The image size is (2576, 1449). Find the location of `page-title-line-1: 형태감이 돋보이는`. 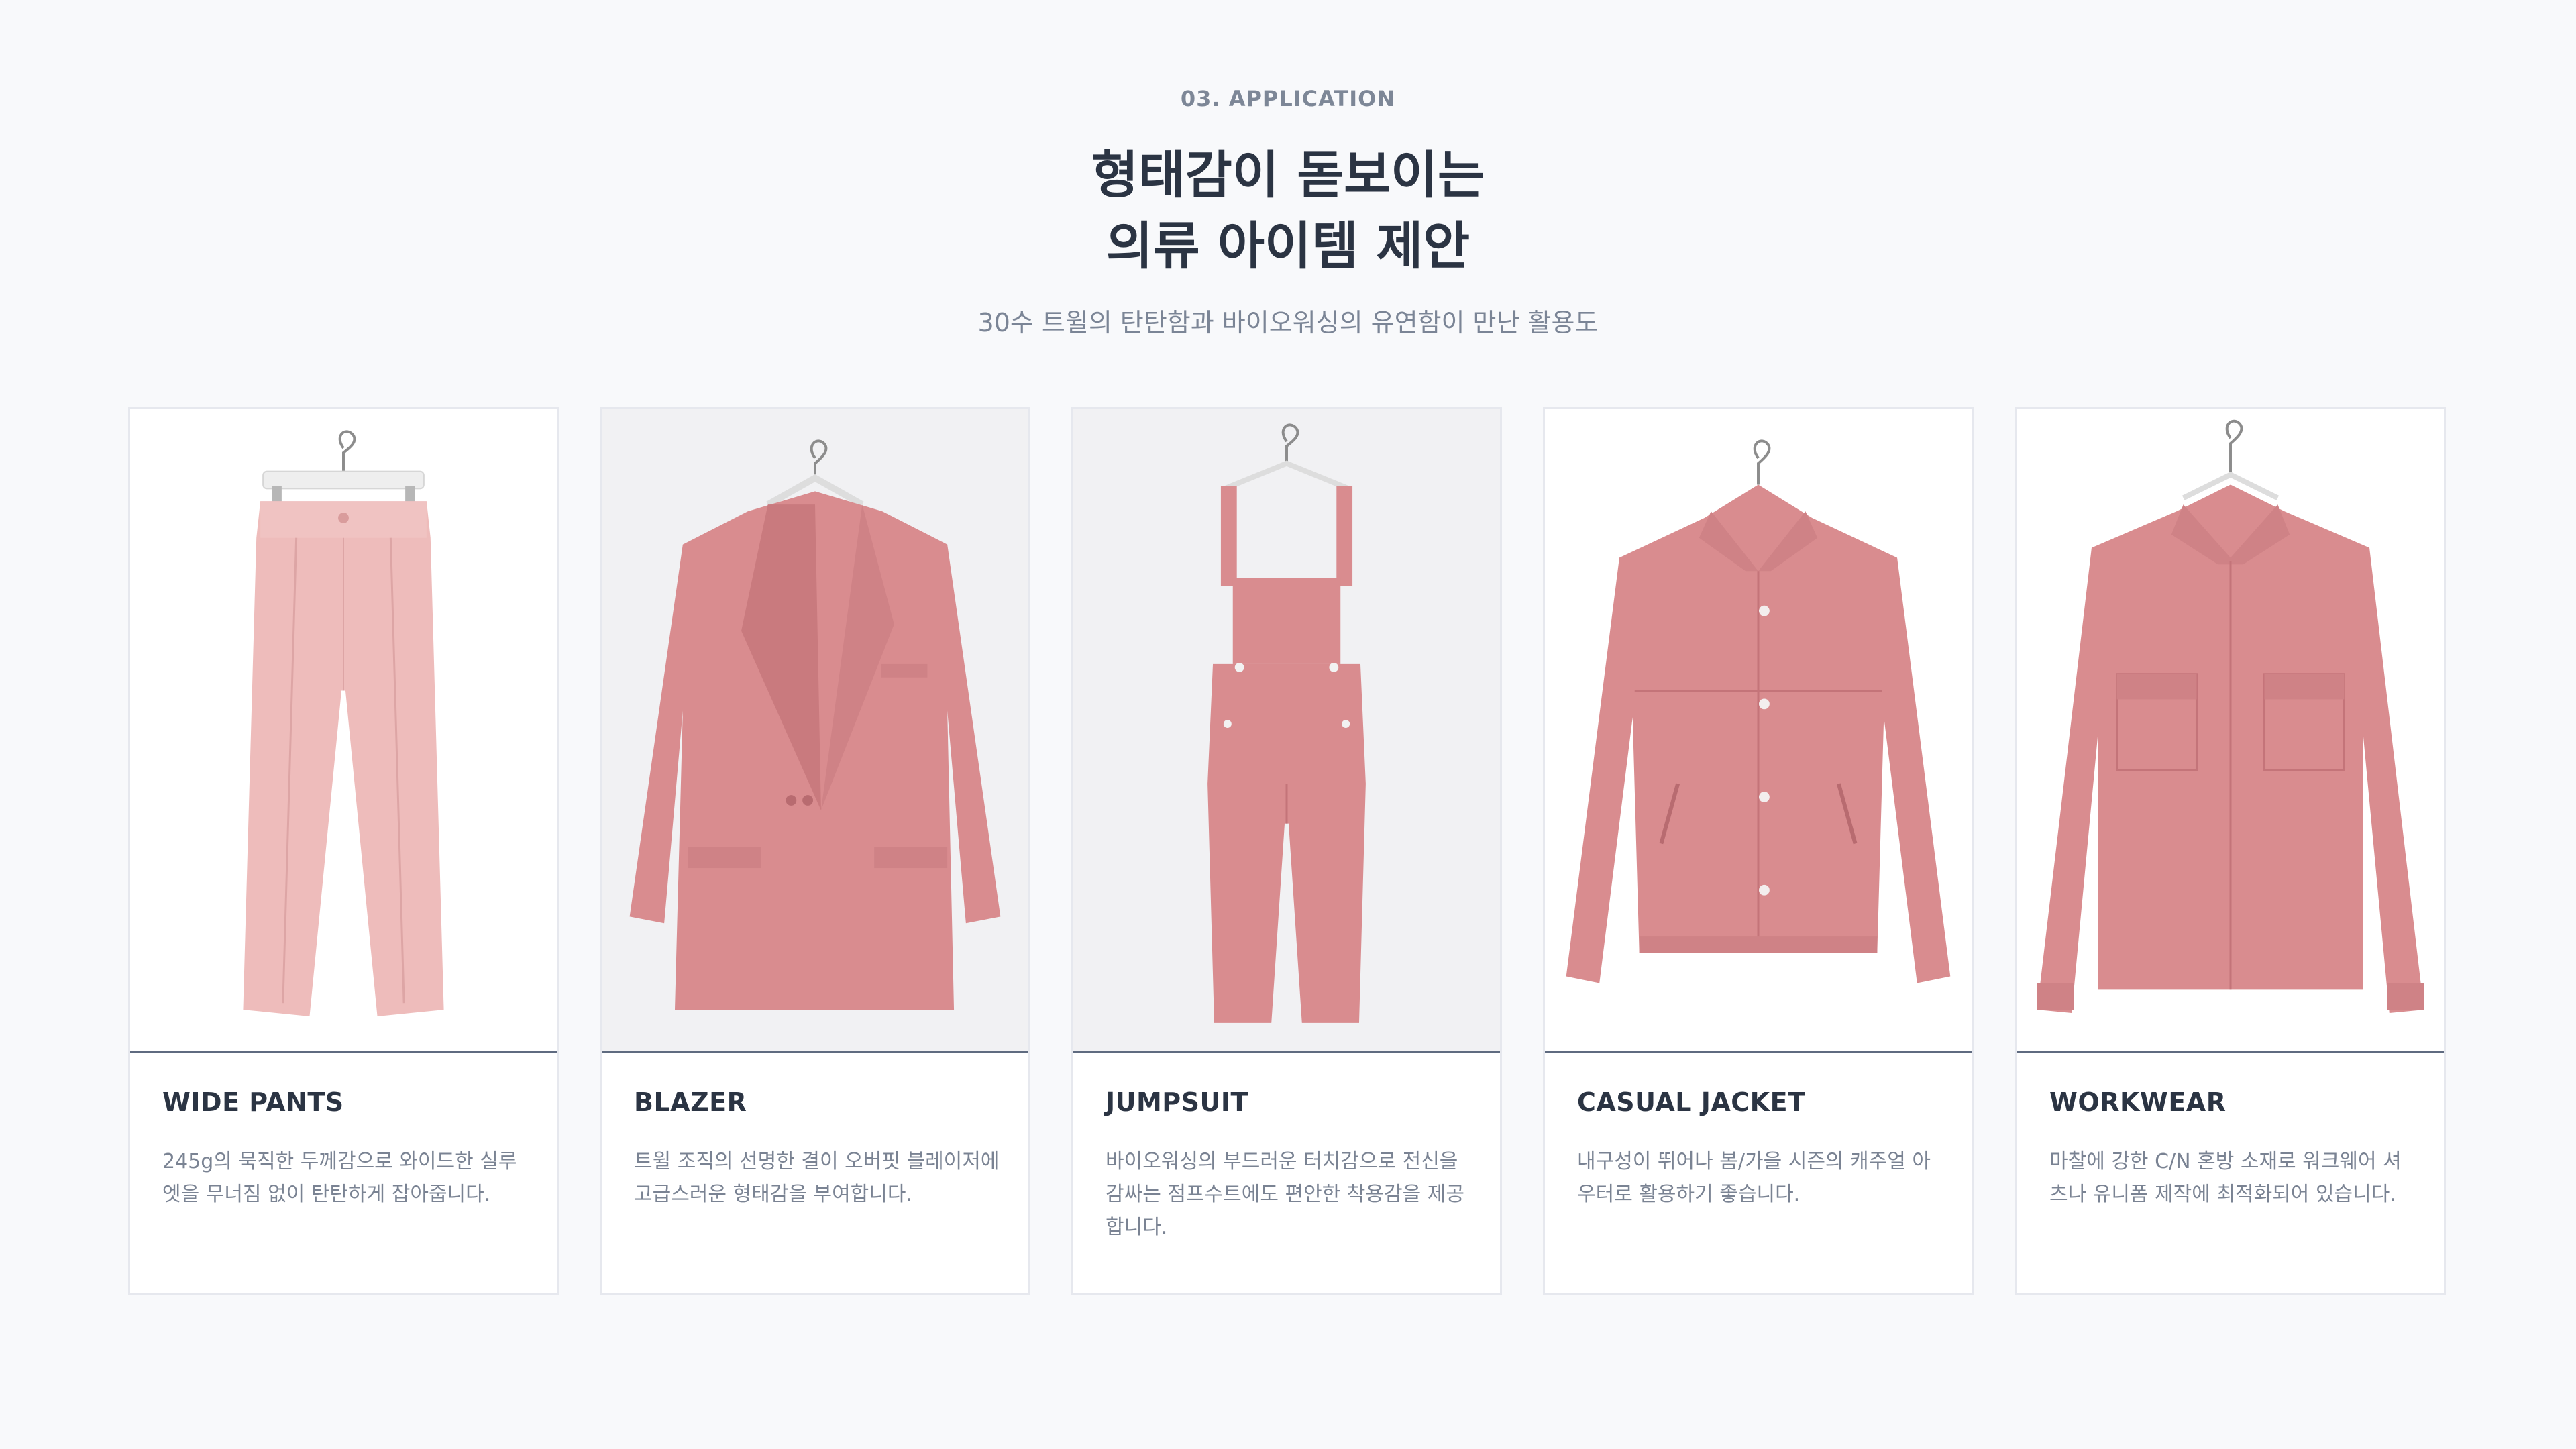

page-title-line-1: 형태감이 돋보이는 is located at coordinates (1288, 175).